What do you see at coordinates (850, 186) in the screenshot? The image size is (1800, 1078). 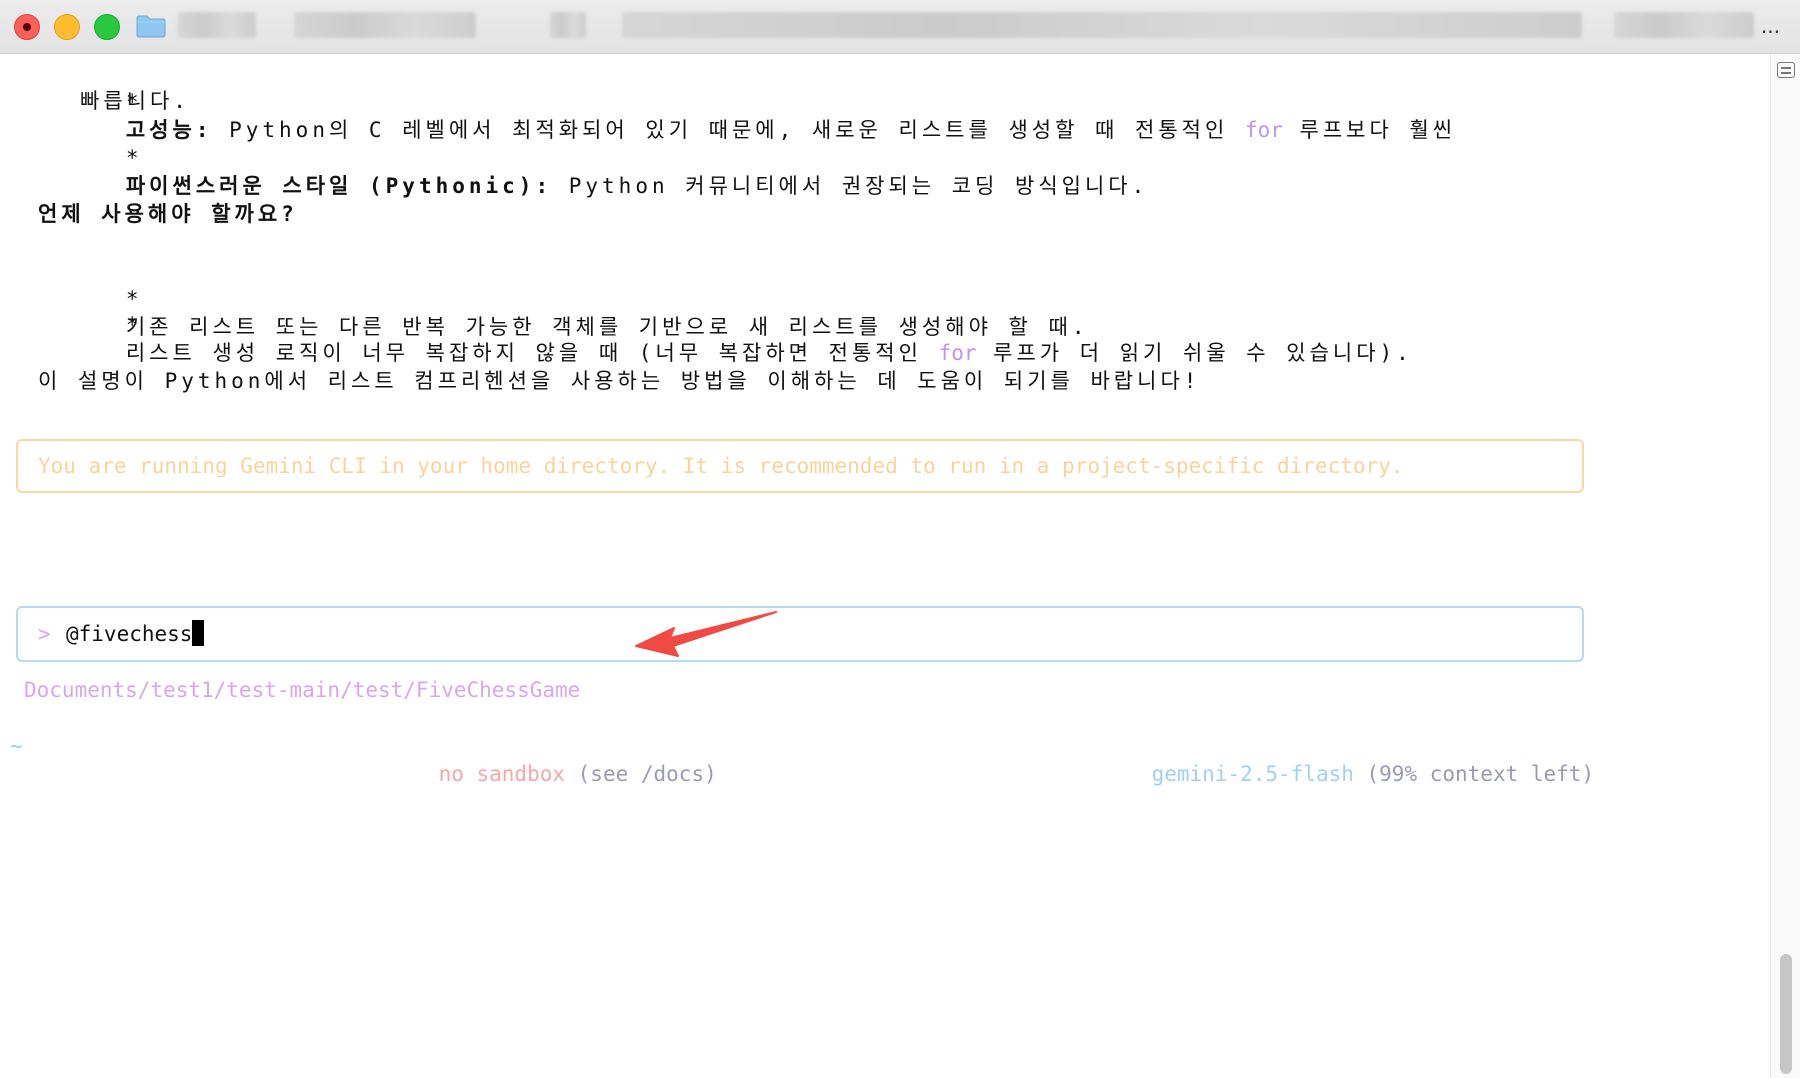 I see `bullet-text: Python 커뮤니티에서 권장되는 코딩 방식입니다.` at bounding box center [850, 186].